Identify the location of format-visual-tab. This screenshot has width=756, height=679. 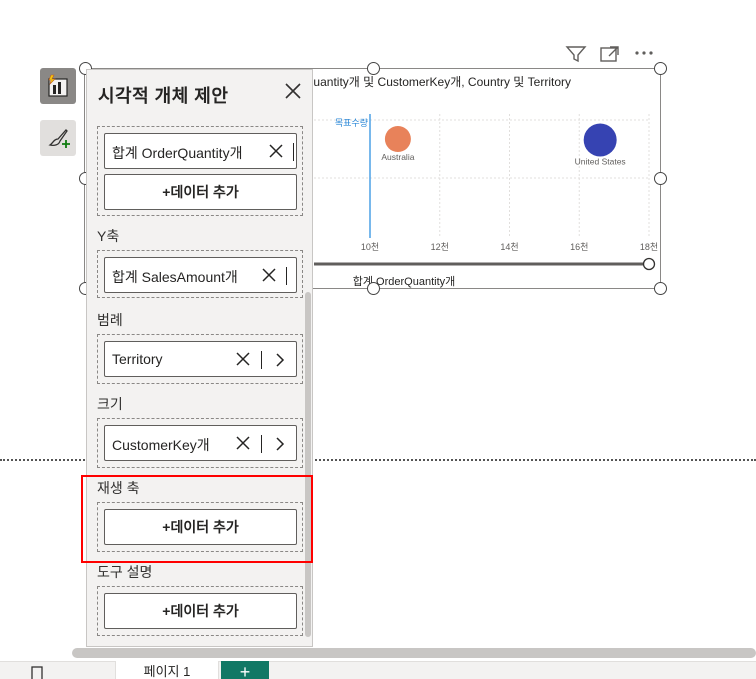
(58, 138).